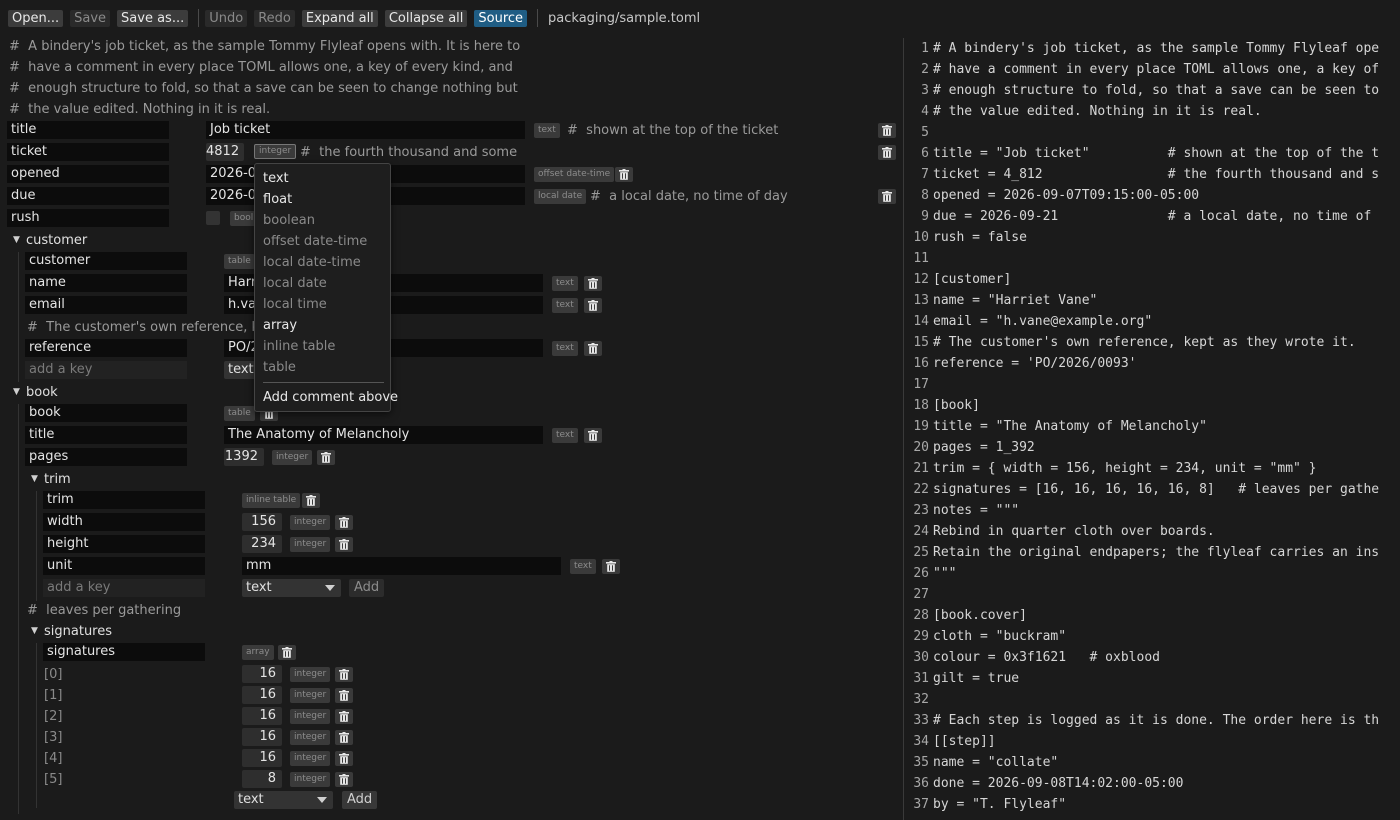 The width and height of the screenshot is (1400, 820). What do you see at coordinates (919, 594) in the screenshot?
I see `source-line: 27` at bounding box center [919, 594].